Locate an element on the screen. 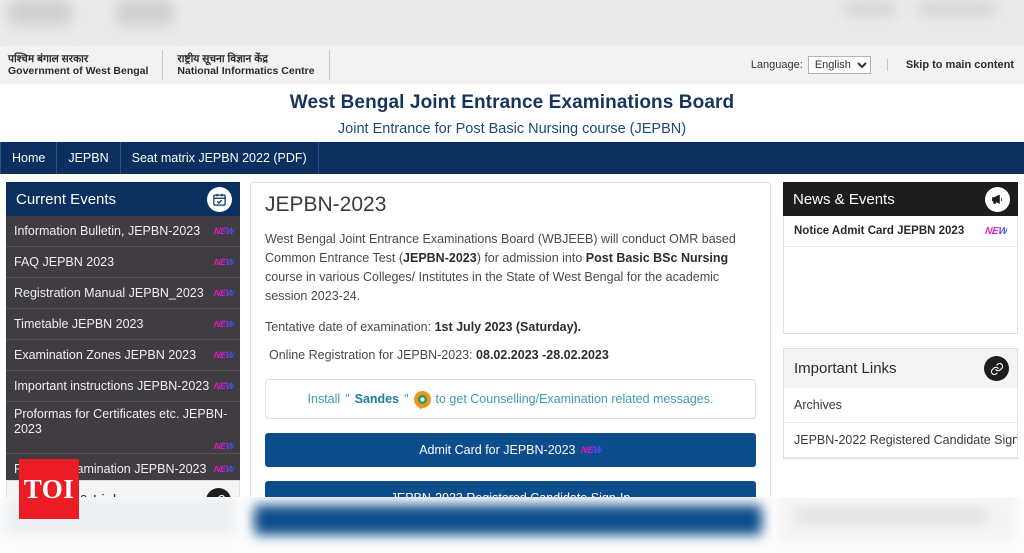  news-item-notice-admit-card: Notice Admit Card JEPBN 2023 NEW is located at coordinates (900, 231).